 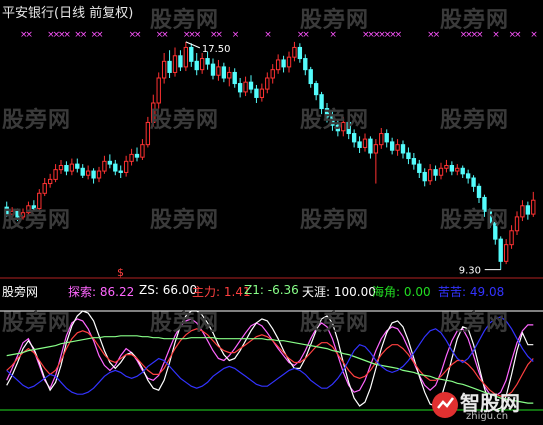 What do you see at coordinates (82, 292) in the screenshot?
I see `indicator-label: 探索:` at bounding box center [82, 292].